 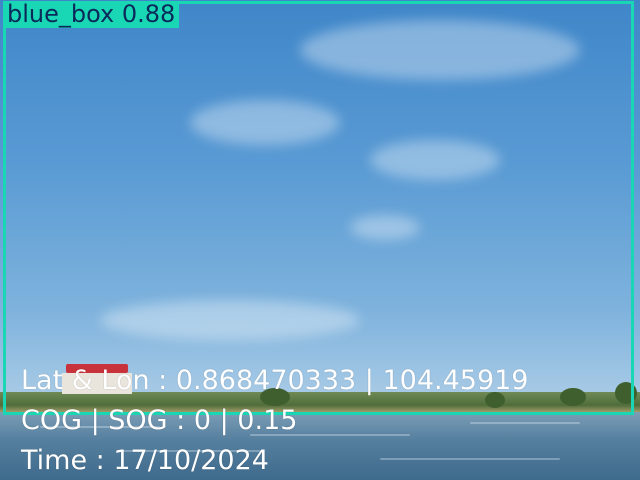 What do you see at coordinates (145, 460) in the screenshot?
I see `time-readout: Time : 17/10/2024` at bounding box center [145, 460].